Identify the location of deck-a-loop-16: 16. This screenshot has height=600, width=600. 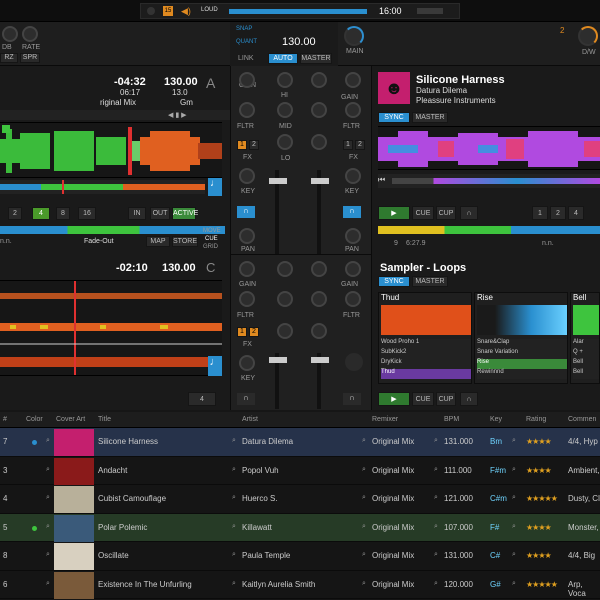
(87, 213).